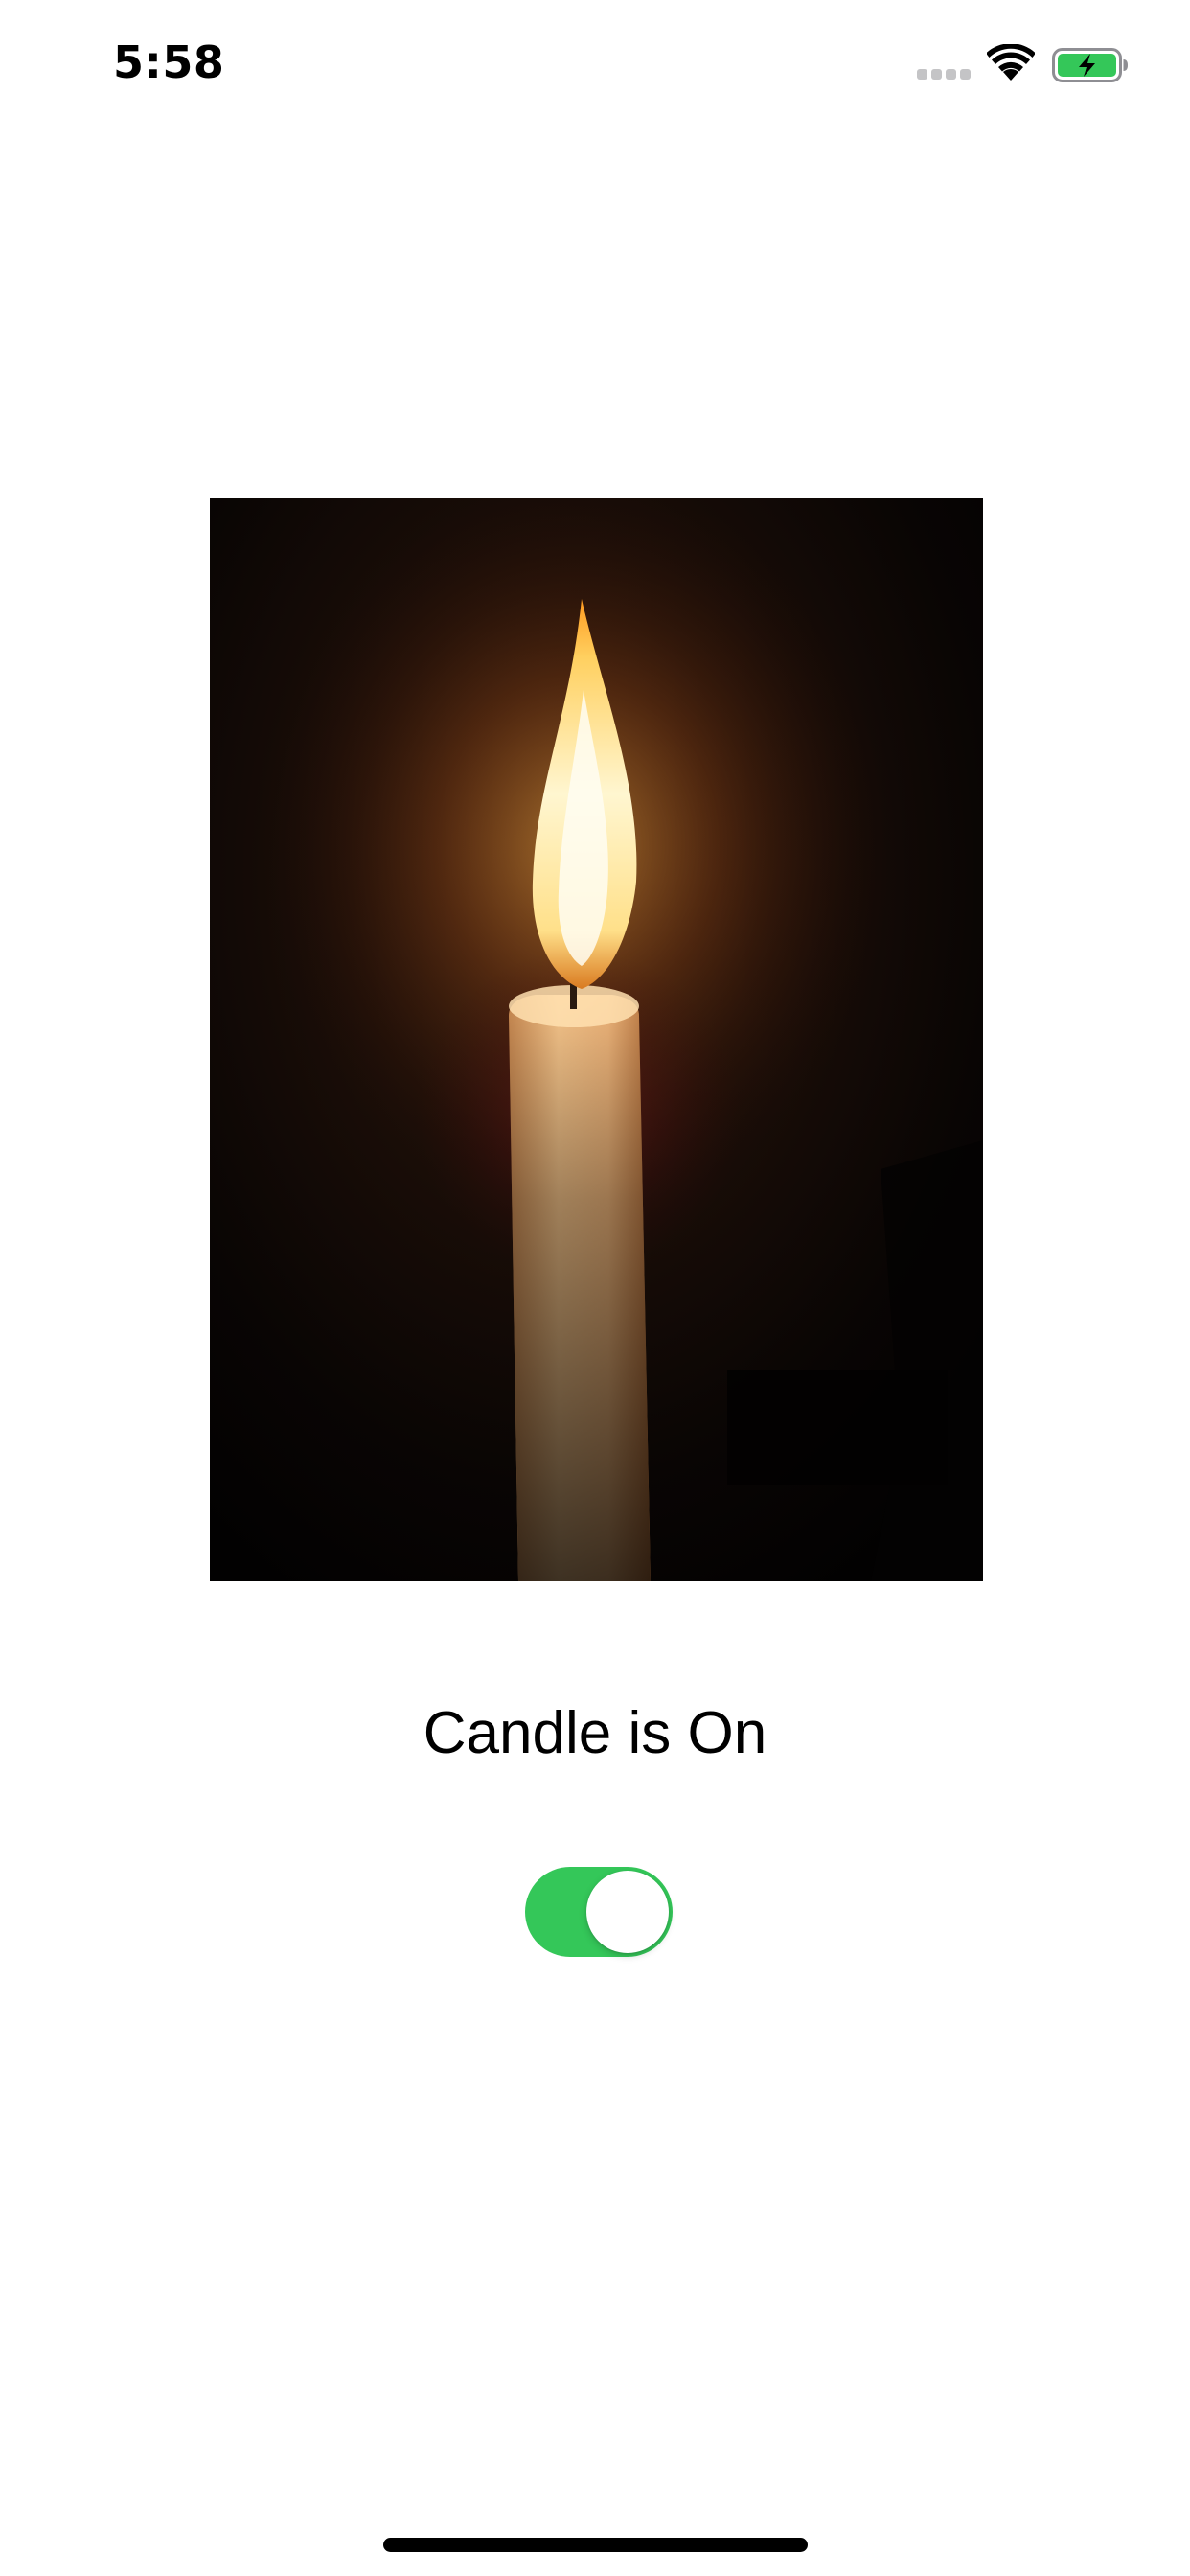 Image resolution: width=1190 pixels, height=2576 pixels. I want to click on wifi-icon, so click(1011, 63).